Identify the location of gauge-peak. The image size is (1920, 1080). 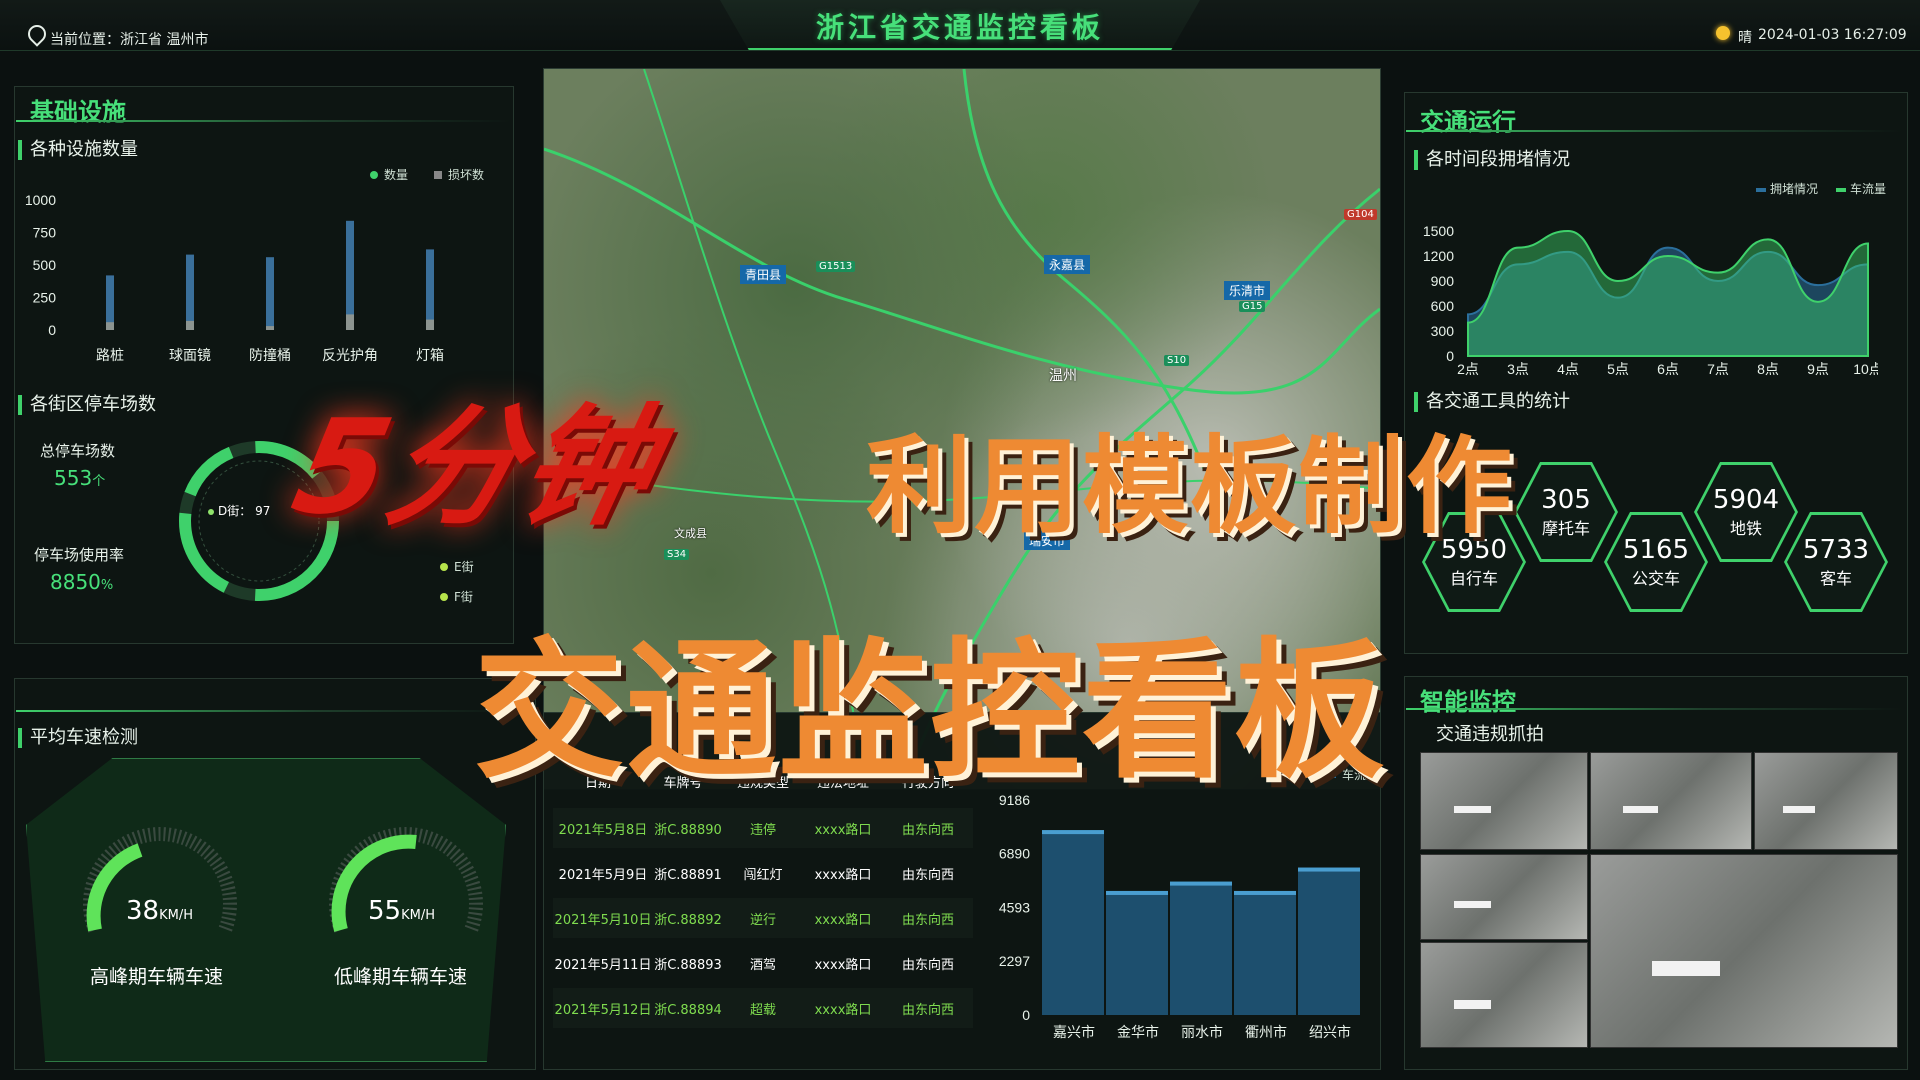
(160, 880).